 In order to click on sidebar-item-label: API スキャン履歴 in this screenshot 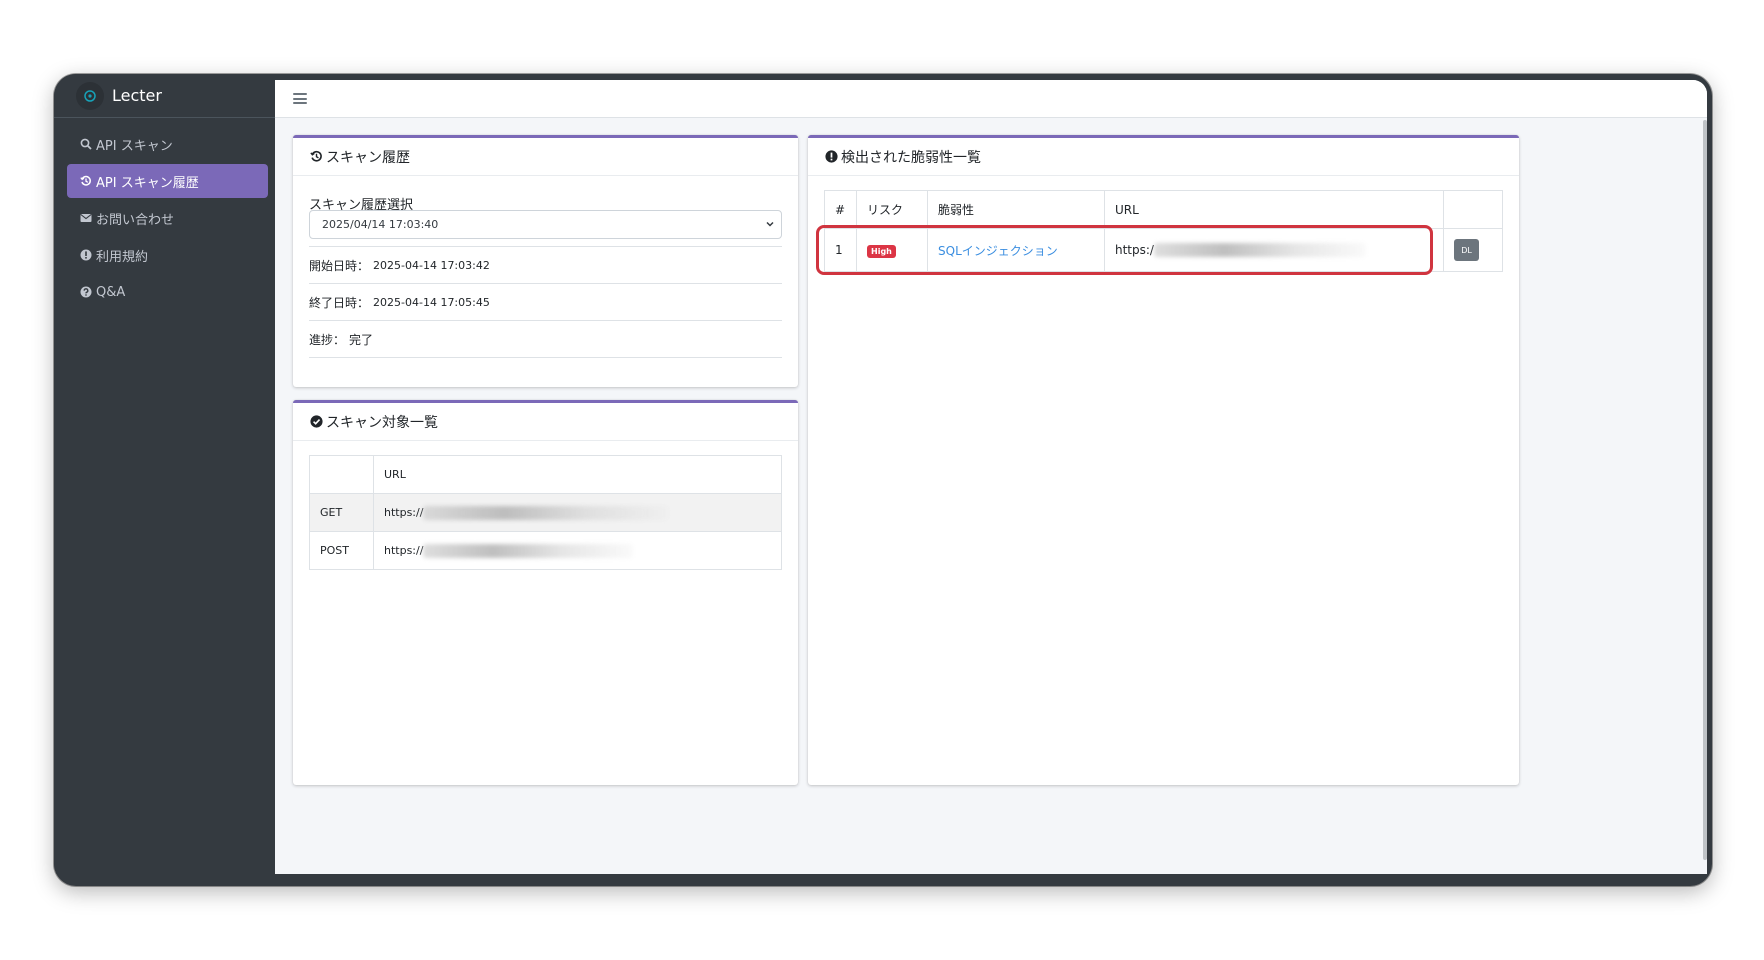, I will do `click(147, 183)`.